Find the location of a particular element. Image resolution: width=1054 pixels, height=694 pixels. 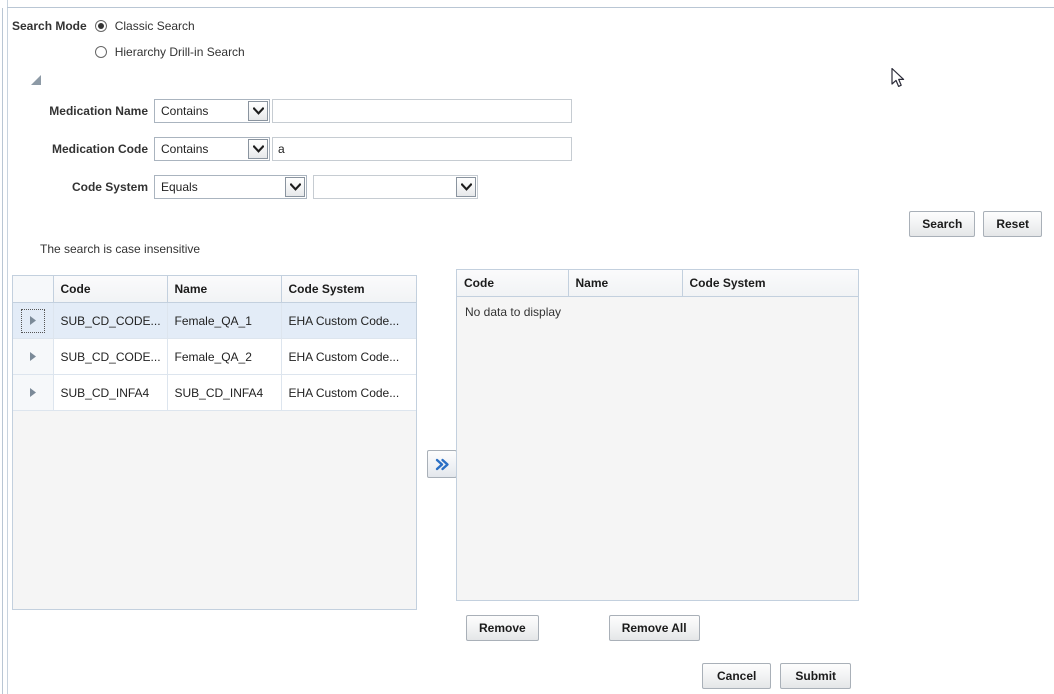

radio-hierarchy-drill-in-search-indicator is located at coordinates (100, 52).